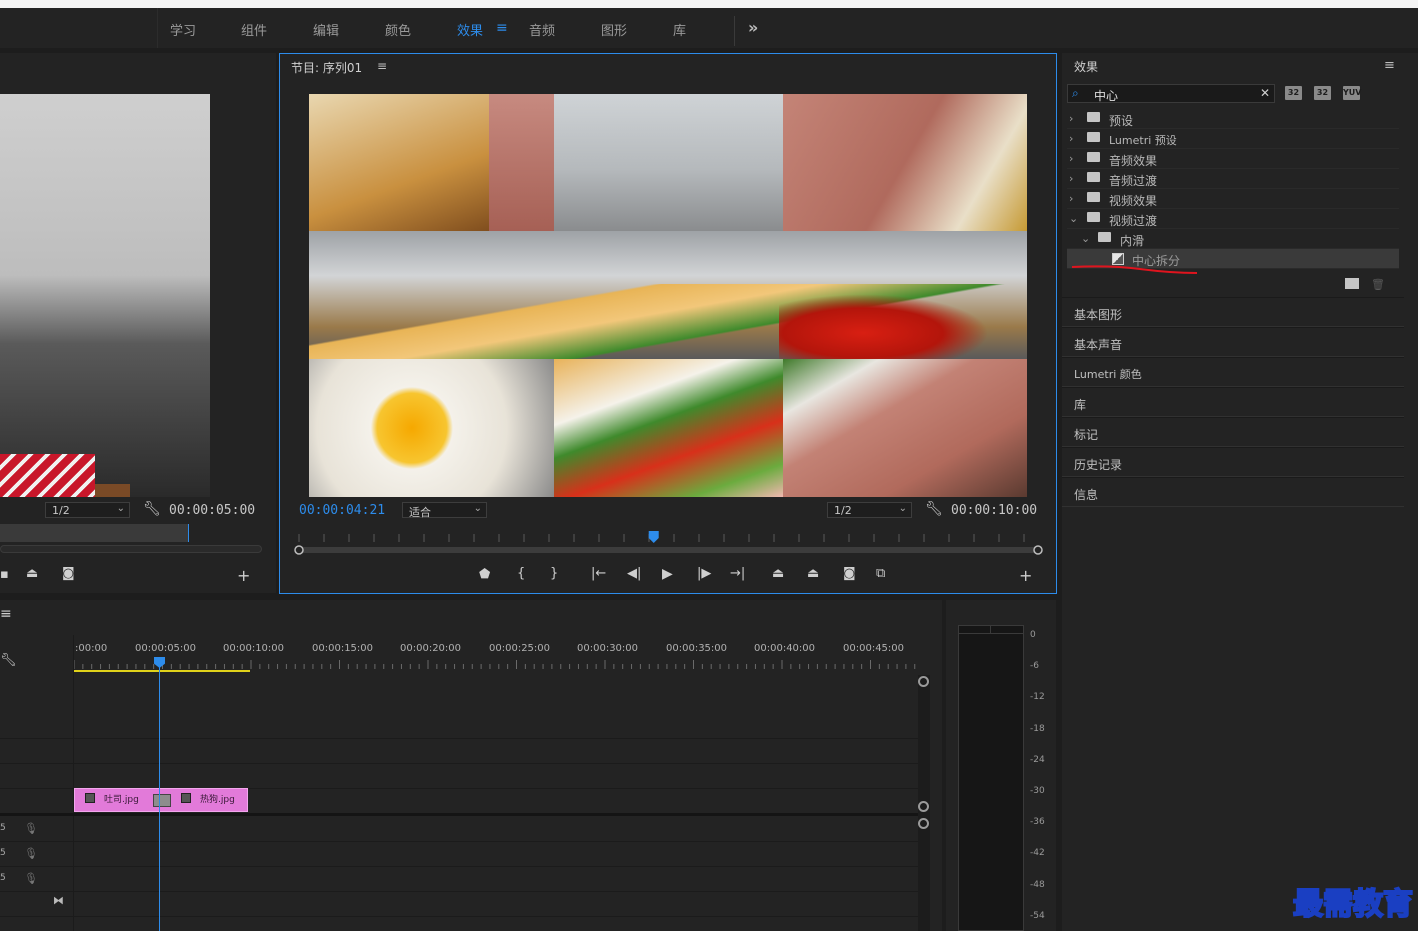  Describe the element at coordinates (444, 510) in the screenshot. I see `fit-select: 适合 ⌄` at that location.